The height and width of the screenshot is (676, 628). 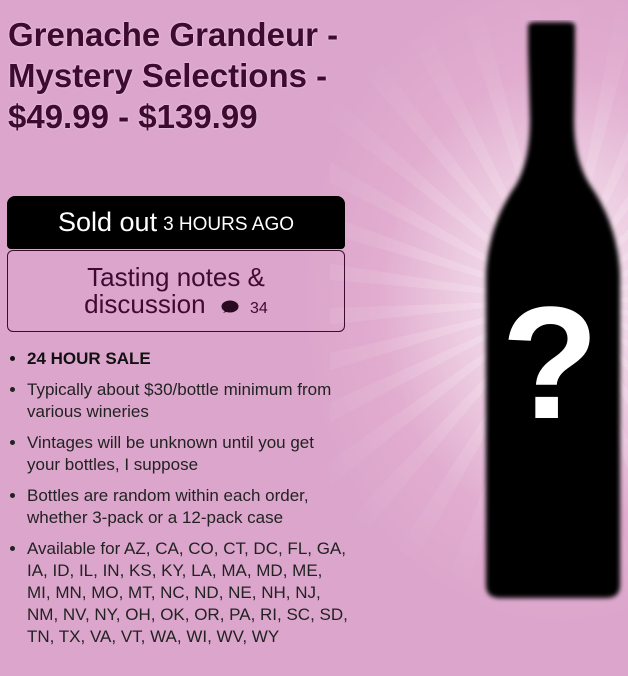 I want to click on comment-count: 34, so click(x=259, y=308).